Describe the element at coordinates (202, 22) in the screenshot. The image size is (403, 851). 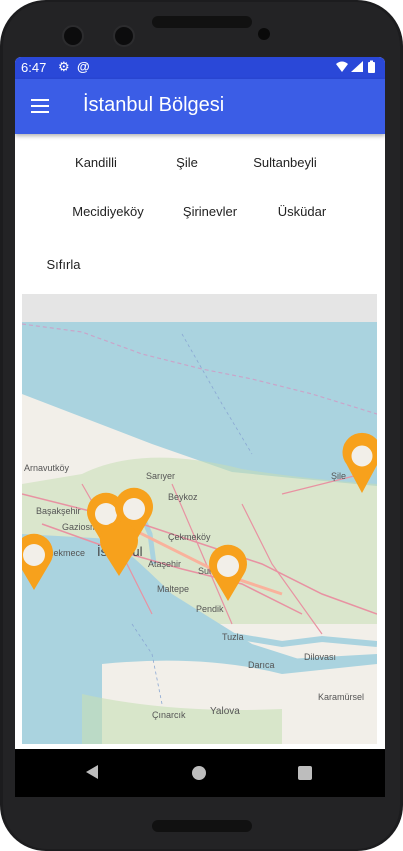
I see `top-speaker` at that location.